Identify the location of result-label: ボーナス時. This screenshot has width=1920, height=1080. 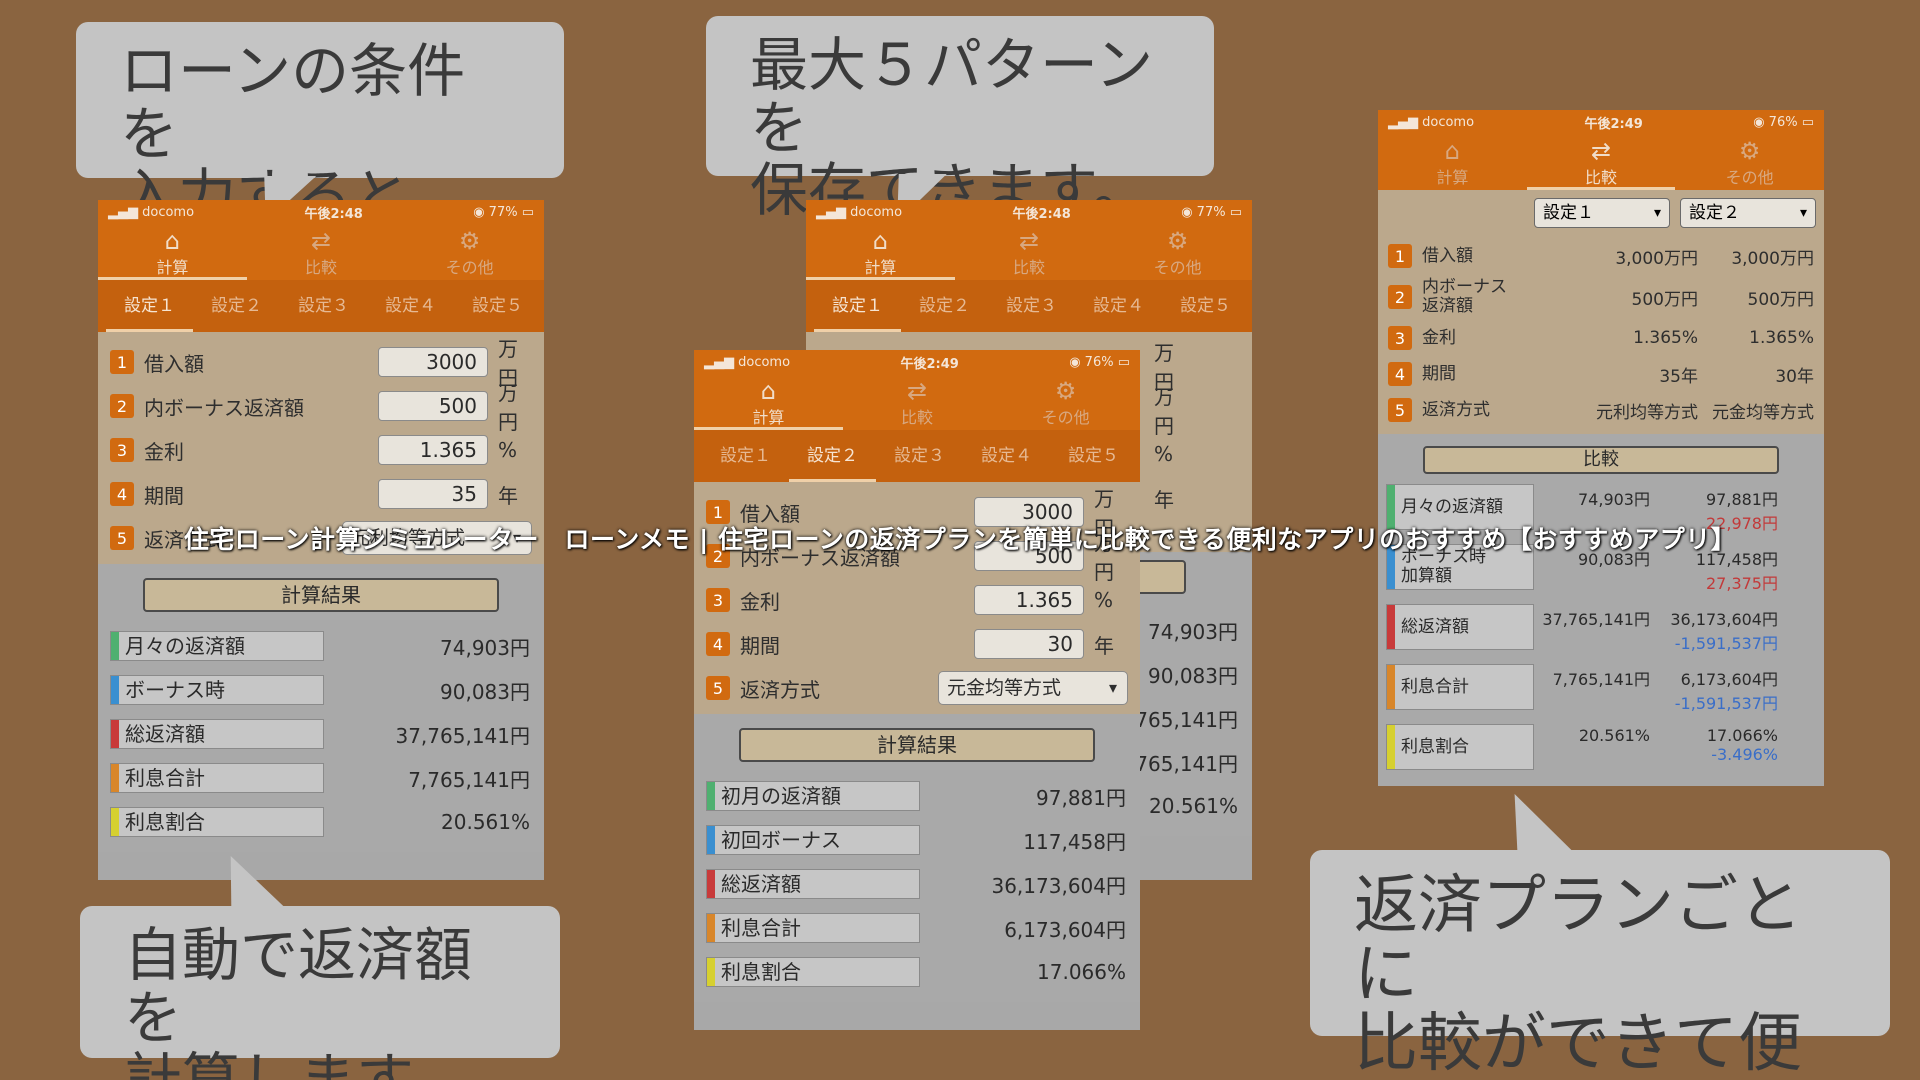
(217, 690).